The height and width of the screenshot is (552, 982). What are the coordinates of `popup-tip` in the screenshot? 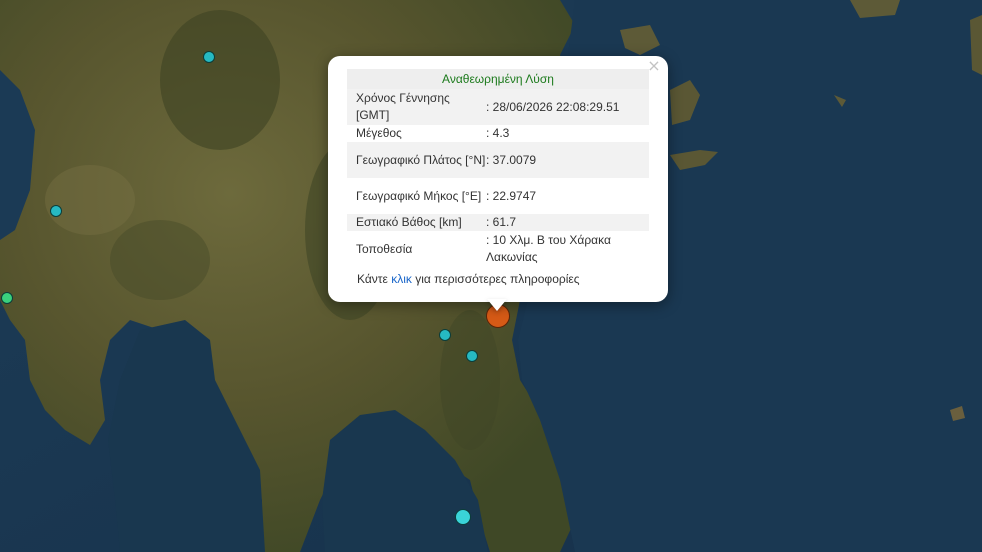 It's located at (497, 305).